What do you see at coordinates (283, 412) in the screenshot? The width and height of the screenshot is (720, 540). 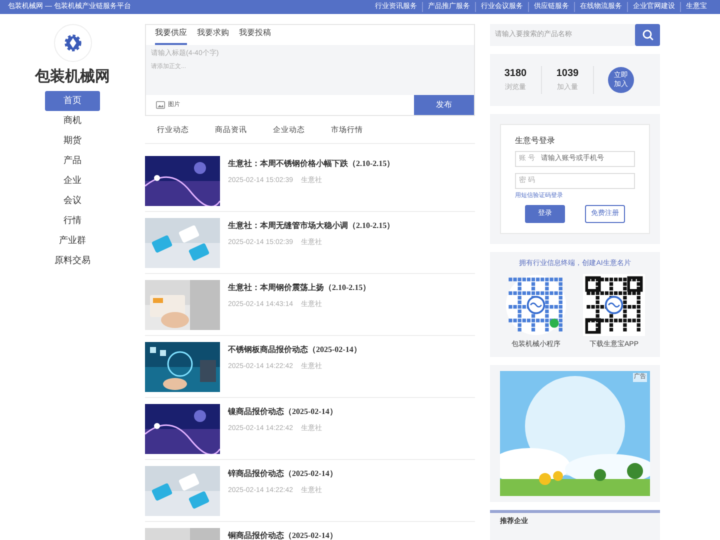 I see `article-title: 镍商品报价动态（2025-02-14）` at bounding box center [283, 412].